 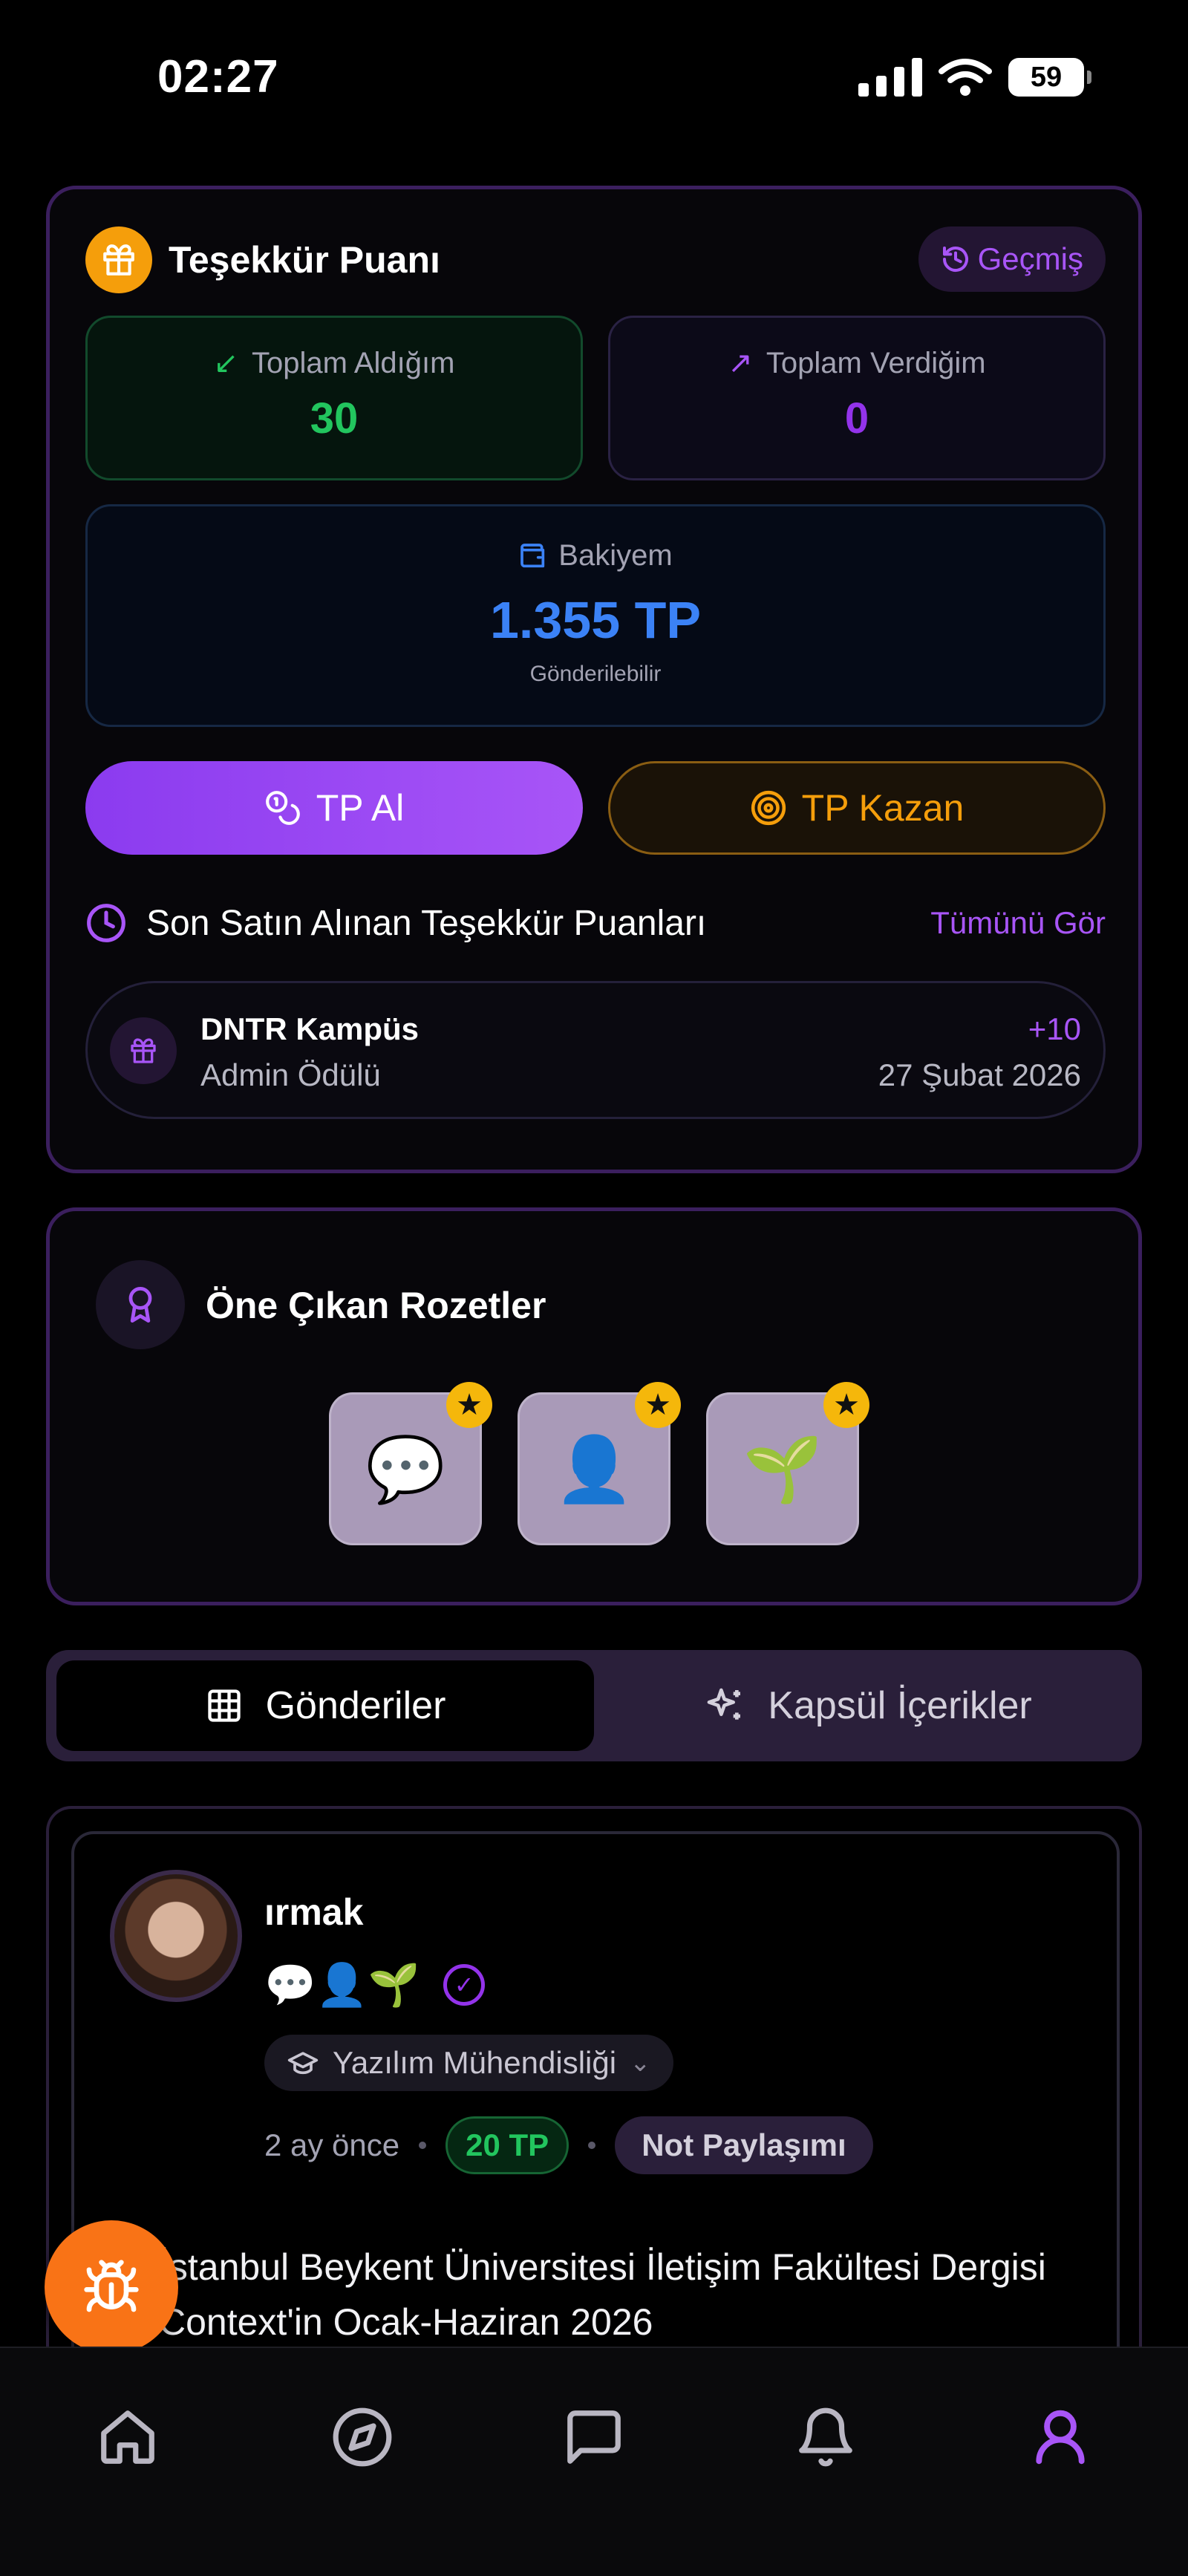 What do you see at coordinates (769, 808) in the screenshot?
I see `target-icon` at bounding box center [769, 808].